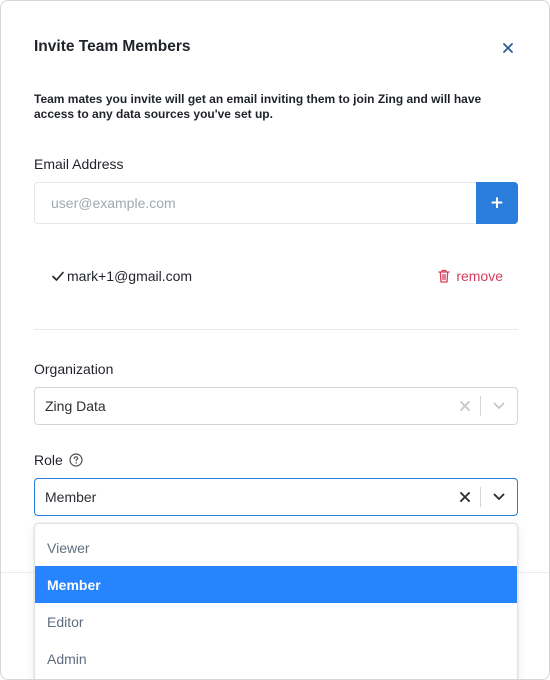  I want to click on help-icon, so click(76, 460).